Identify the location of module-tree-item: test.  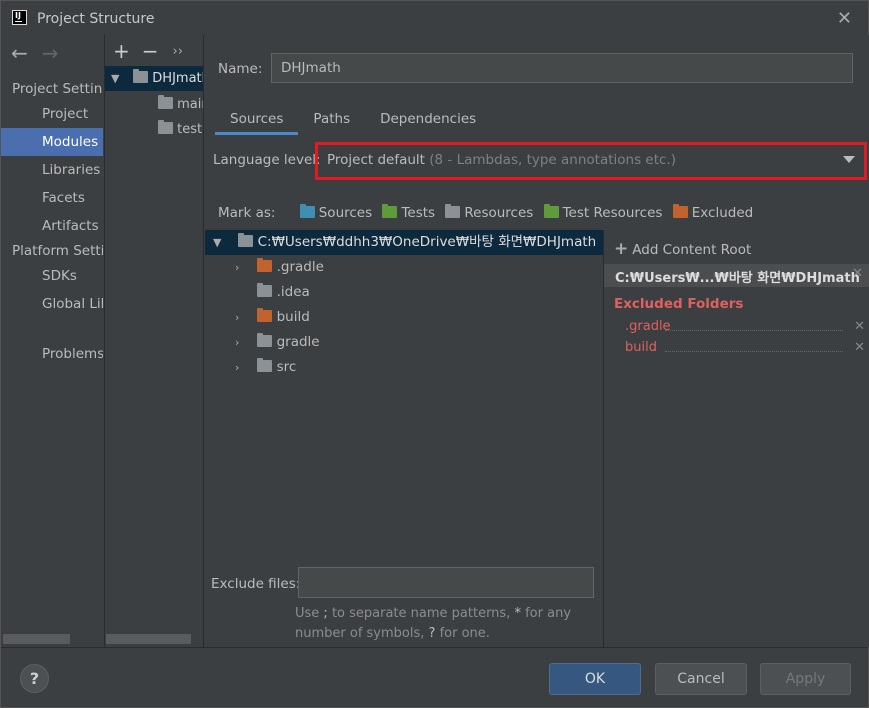
(154, 129).